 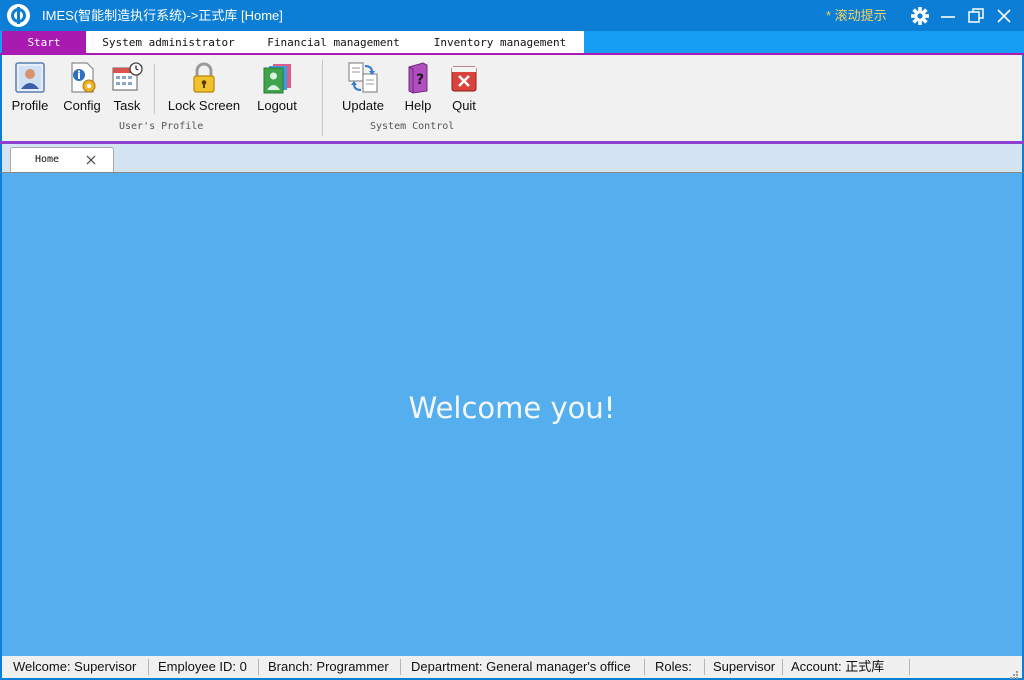 What do you see at coordinates (464, 105) in the screenshot?
I see `quit-label: Quit` at bounding box center [464, 105].